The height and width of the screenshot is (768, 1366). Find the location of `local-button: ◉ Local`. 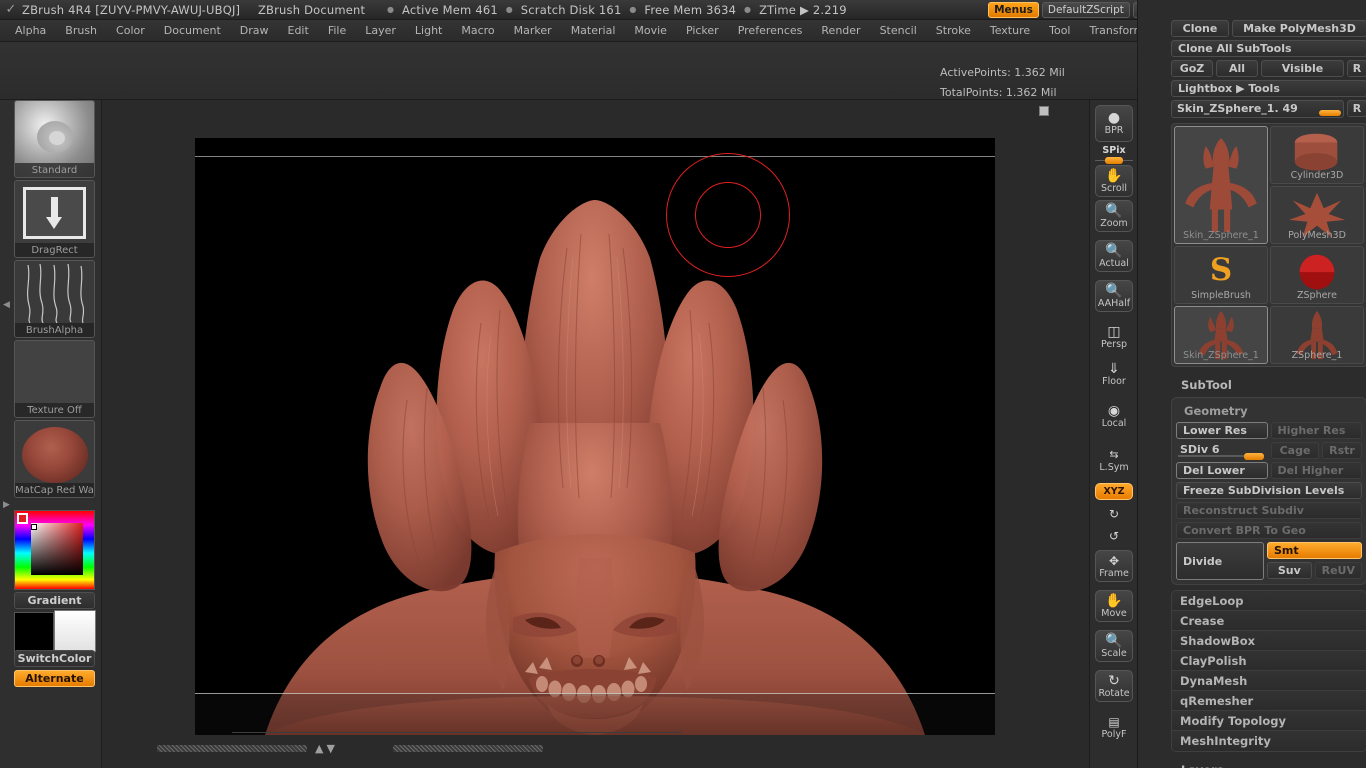

local-button: ◉ Local is located at coordinates (1114, 416).